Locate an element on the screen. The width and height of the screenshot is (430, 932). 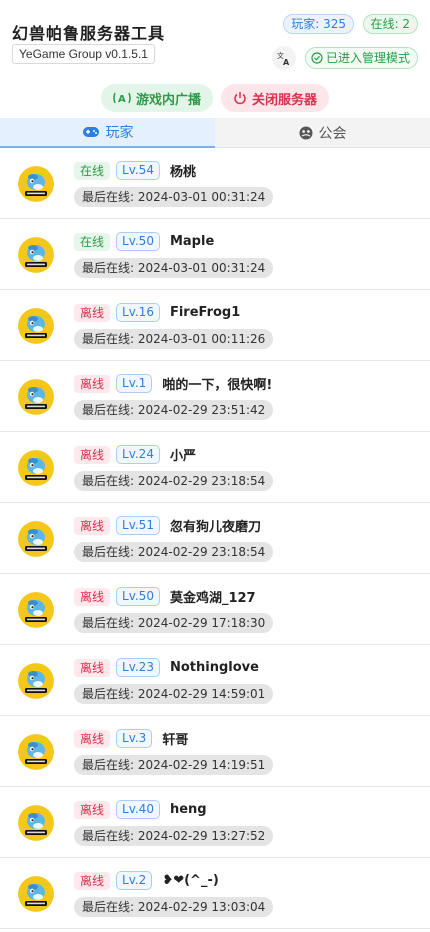
player-name: 忽有狗儿夜磨刀 is located at coordinates (215, 527).